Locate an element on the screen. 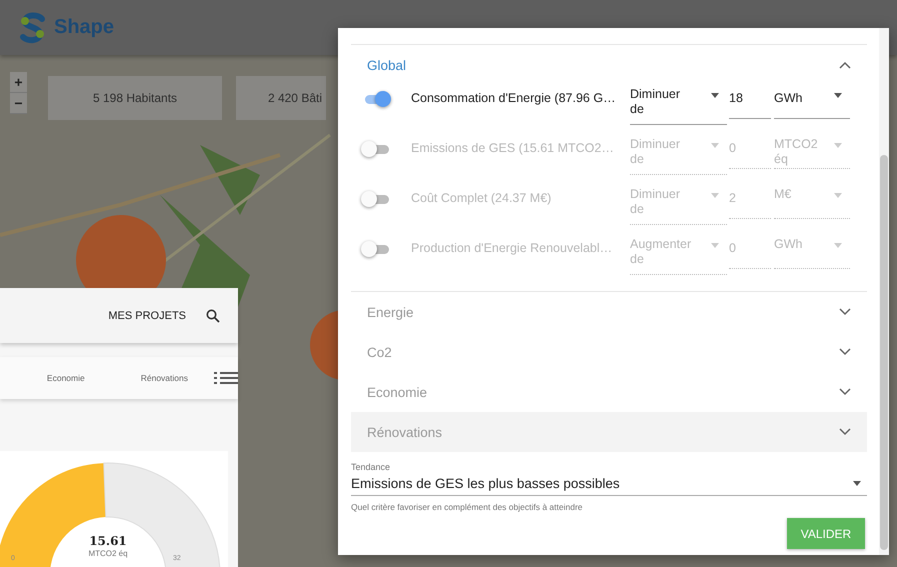 This screenshot has height=567, width=897. scrollbar-thumb is located at coordinates (884, 352).